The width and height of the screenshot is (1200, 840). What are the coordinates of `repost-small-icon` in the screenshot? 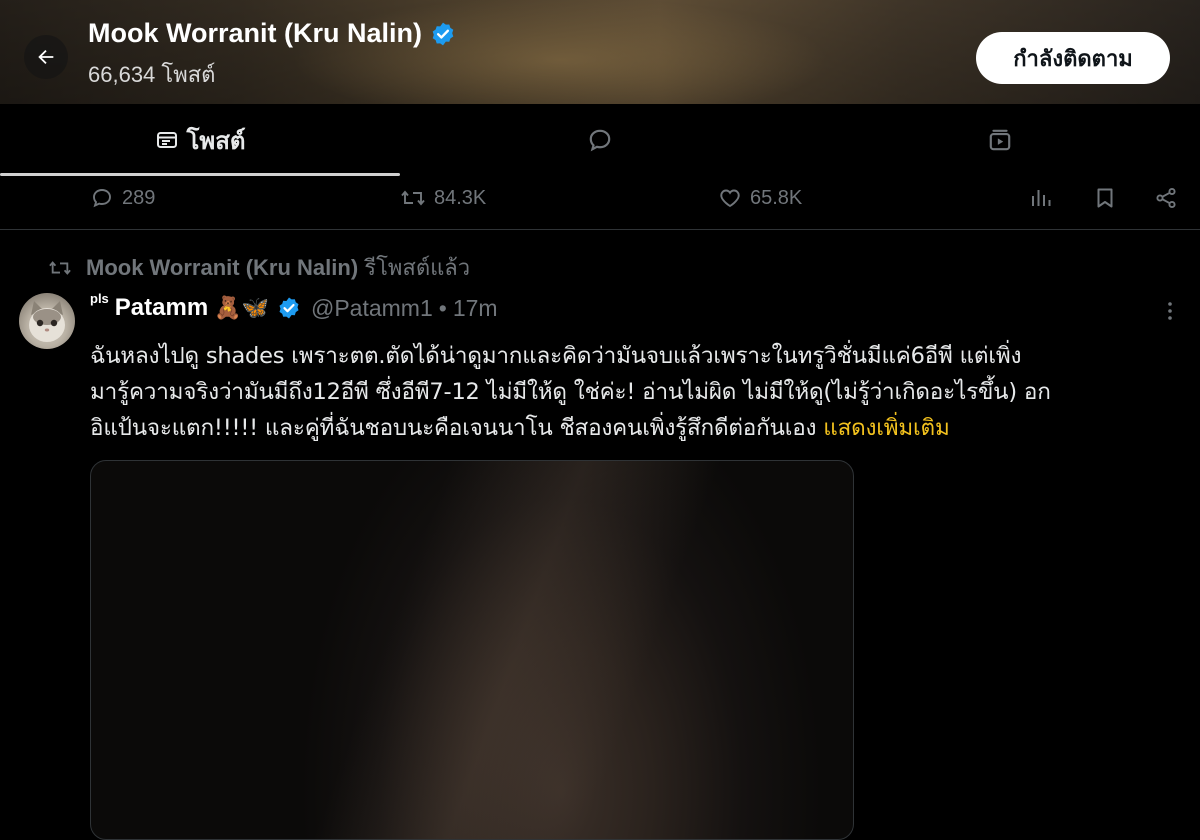 It's located at (60, 267).